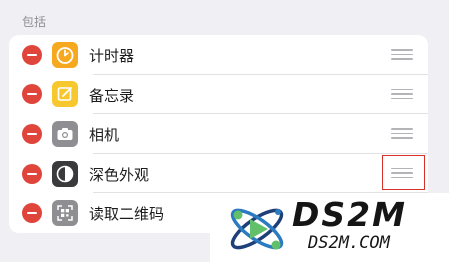 Image resolution: width=449 pixels, height=262 pixels. Describe the element at coordinates (65, 94) in the screenshot. I see `notes-icon` at that location.